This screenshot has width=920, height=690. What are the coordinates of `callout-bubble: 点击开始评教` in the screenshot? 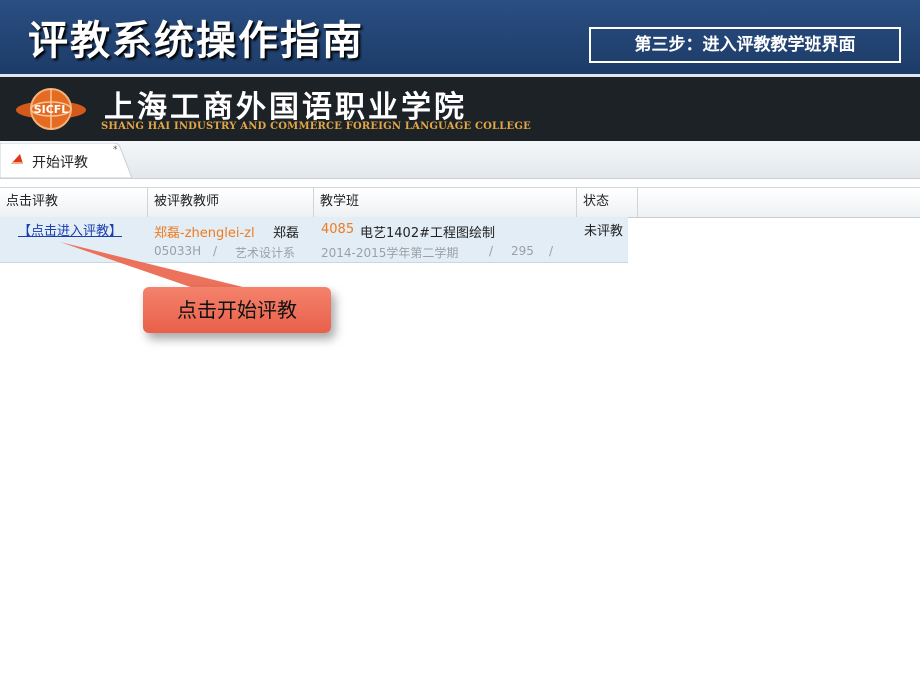 It's located at (237, 310).